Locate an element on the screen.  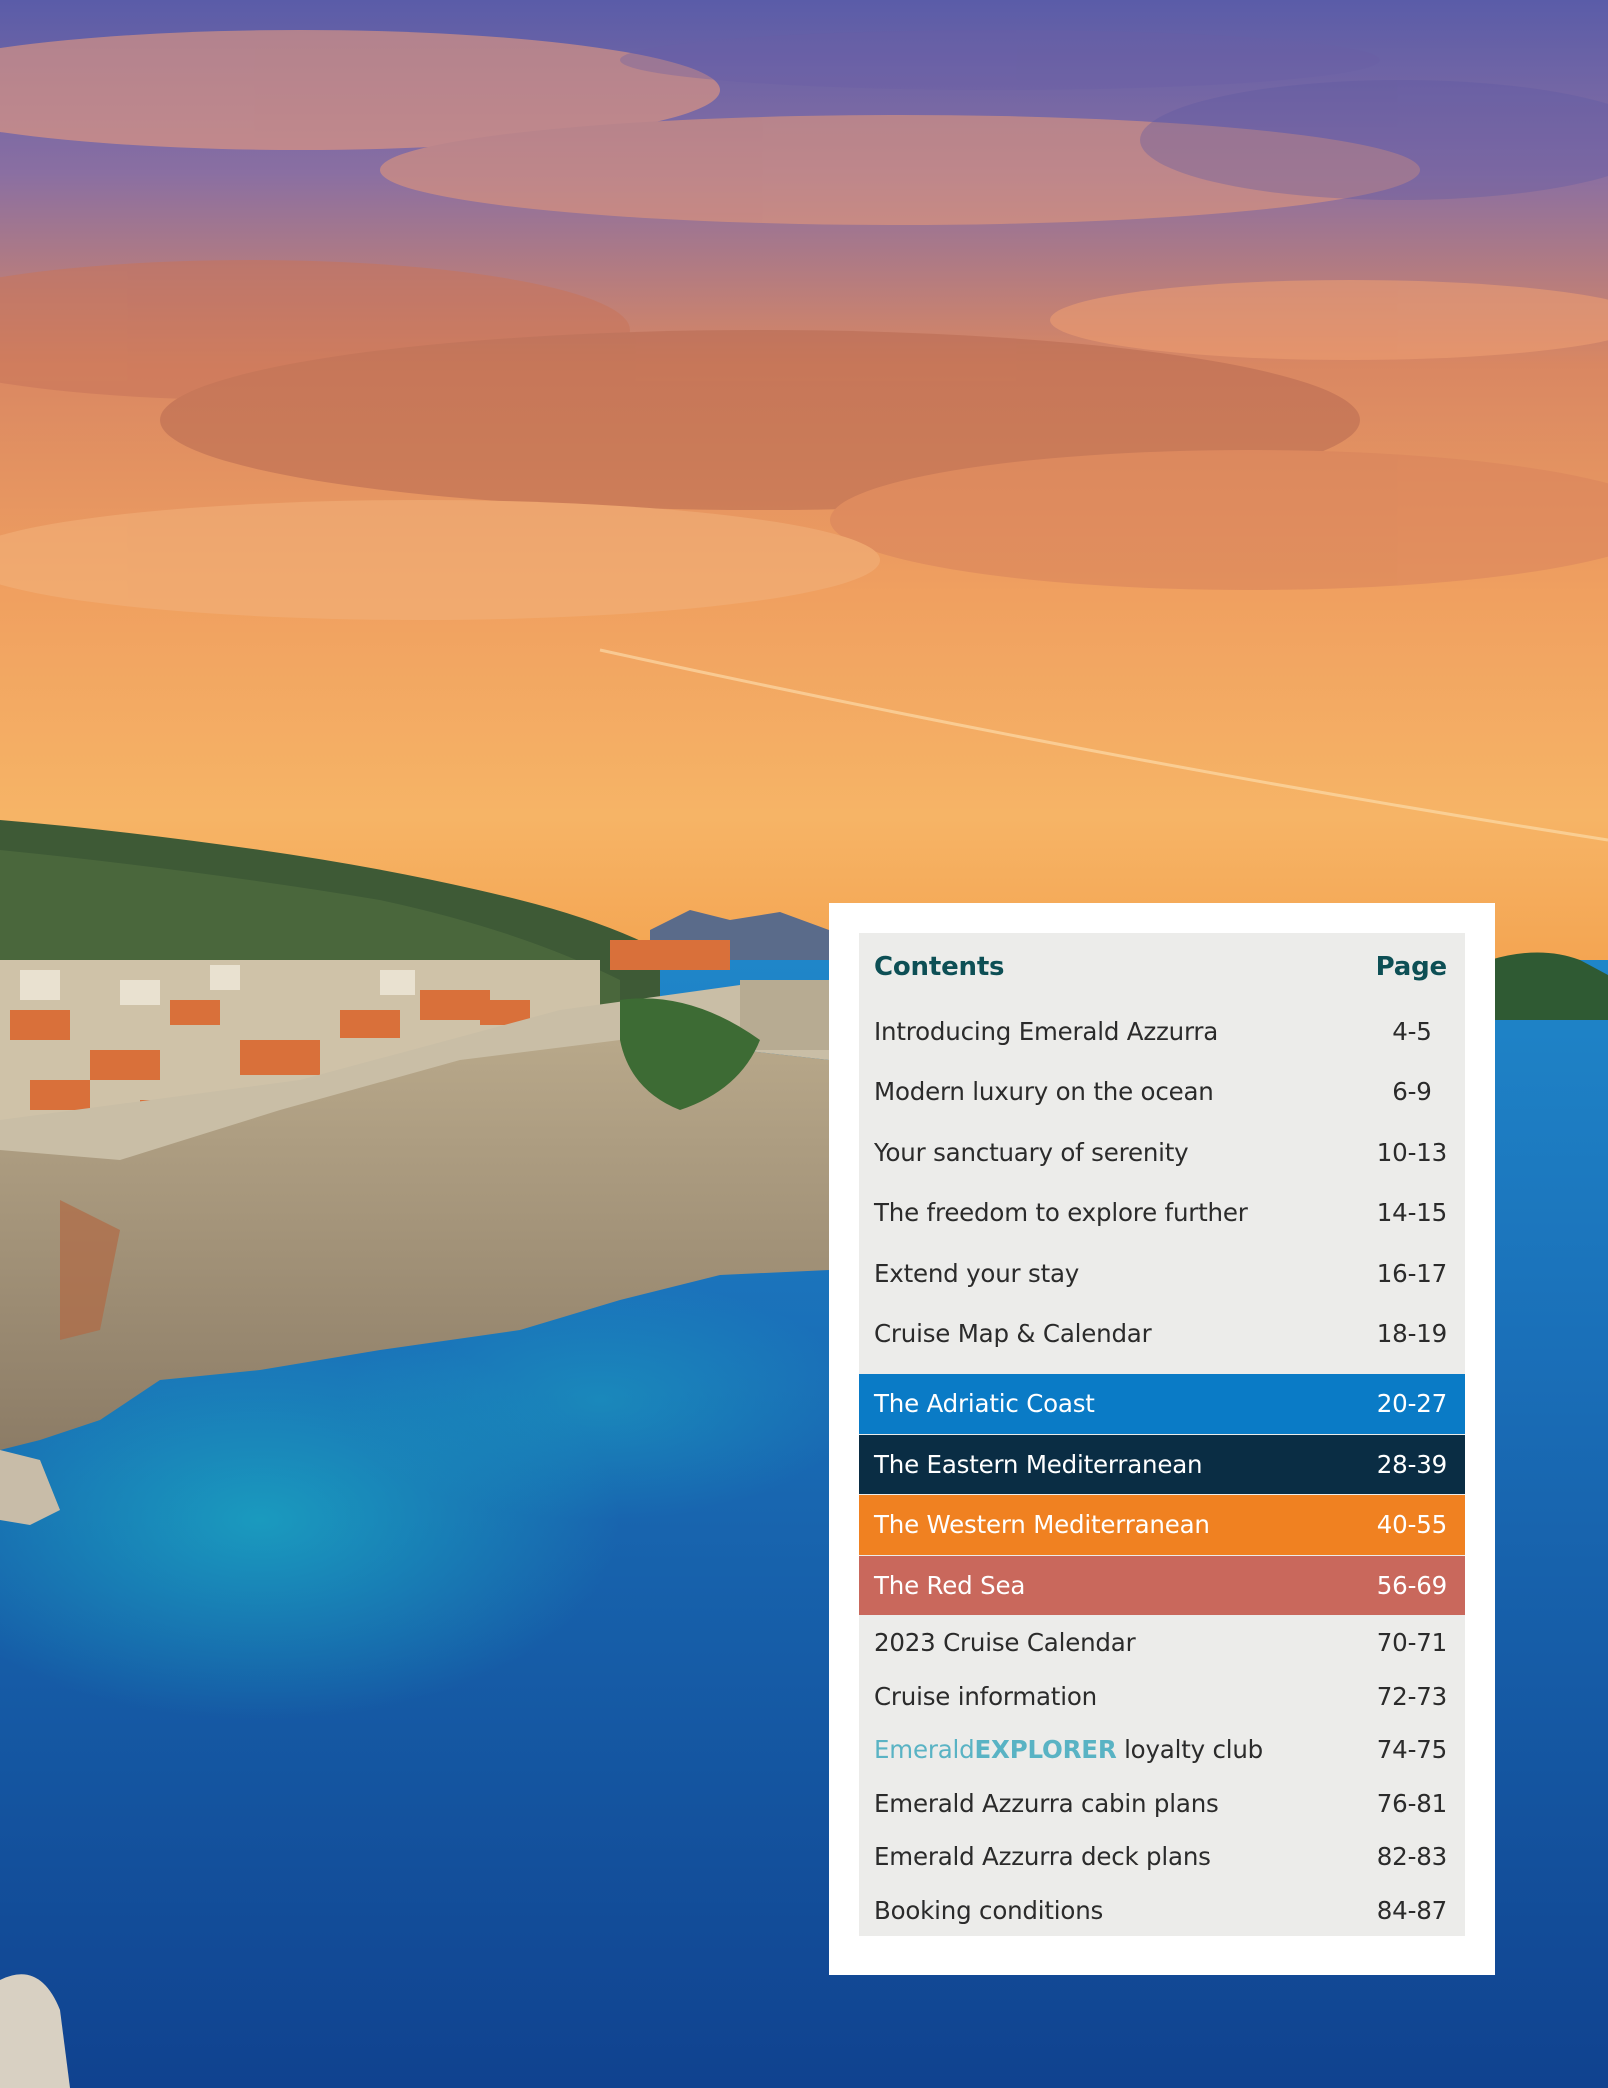
contents-entry-deck-plans: Emerald Azzurra deck plans 82-83 is located at coordinates (1162, 1857).